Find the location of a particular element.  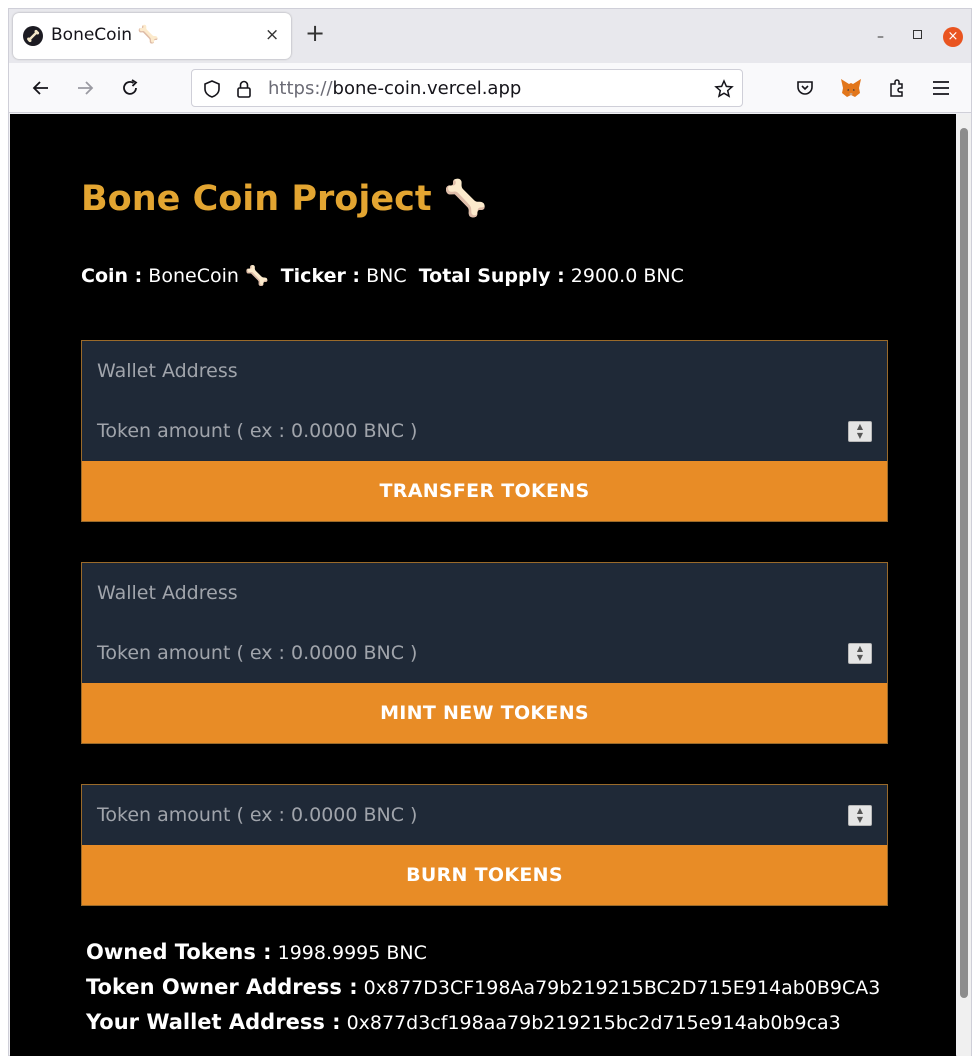

ticker-value: BNC is located at coordinates (386, 276).